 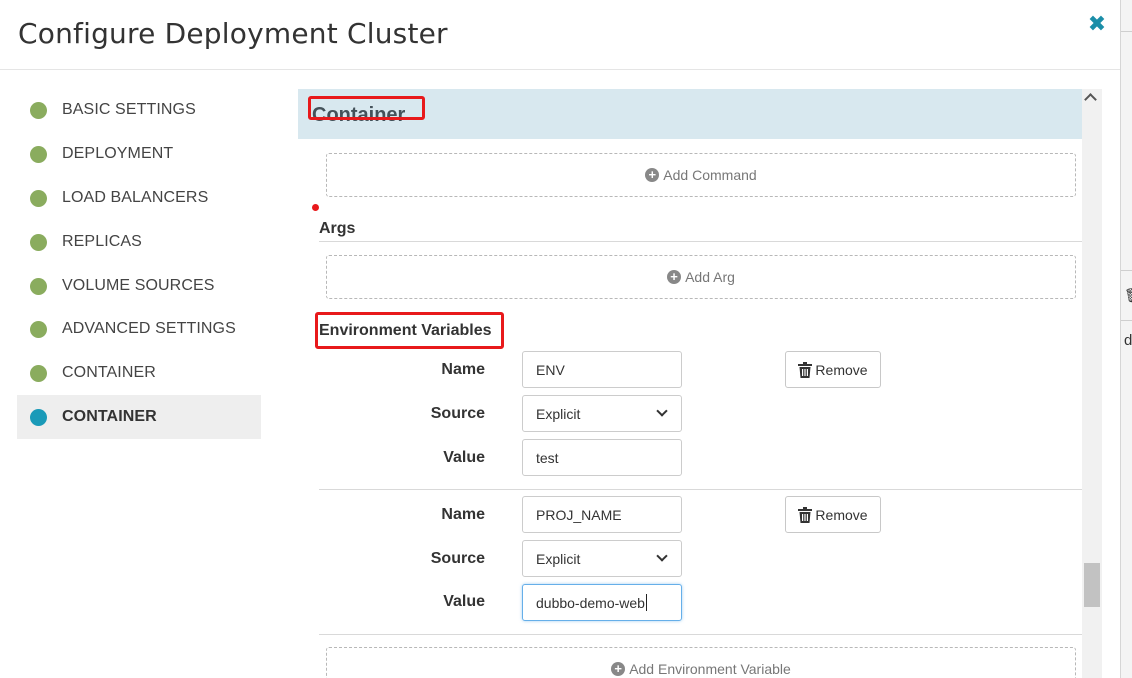 I want to click on modal-header: Configure Deployment Cluster ✖, so click(x=560, y=35).